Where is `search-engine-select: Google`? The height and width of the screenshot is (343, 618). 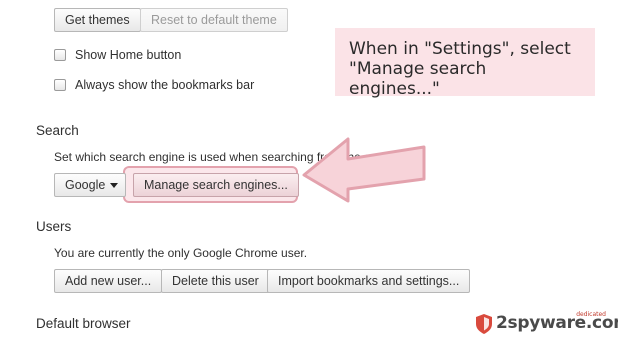 search-engine-select: Google is located at coordinates (90, 185).